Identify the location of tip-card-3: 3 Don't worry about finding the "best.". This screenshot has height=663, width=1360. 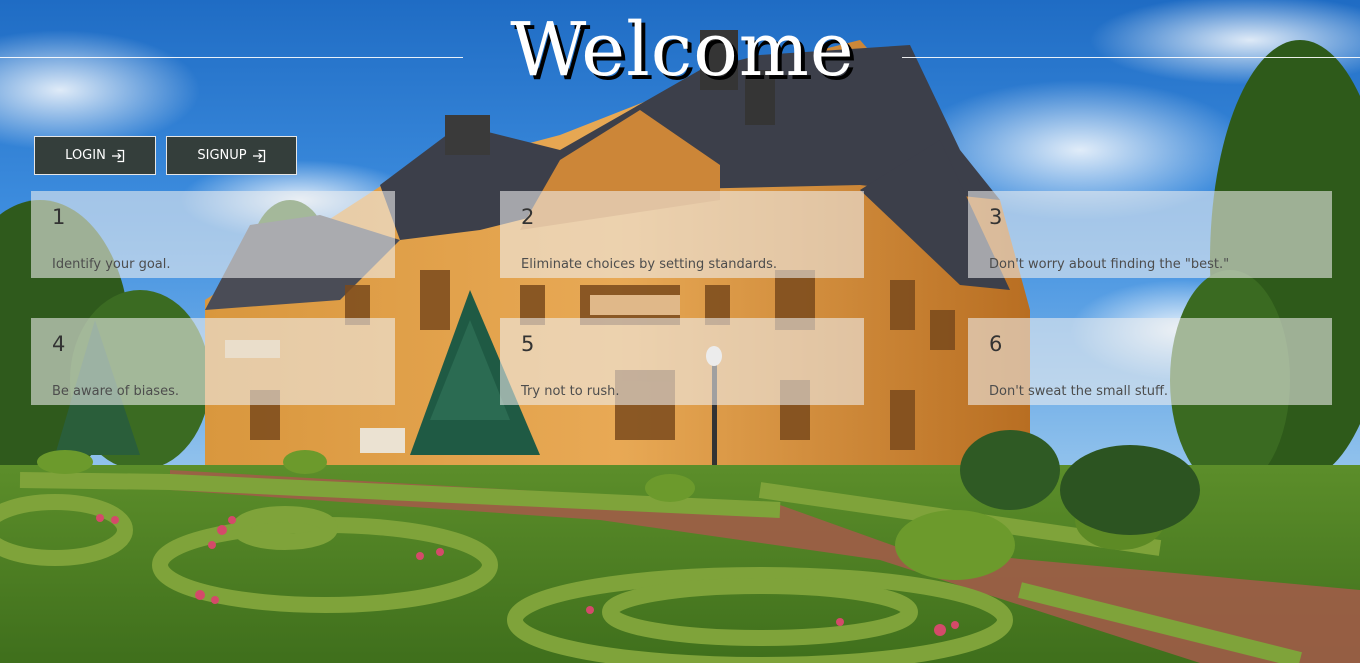
(1150, 234).